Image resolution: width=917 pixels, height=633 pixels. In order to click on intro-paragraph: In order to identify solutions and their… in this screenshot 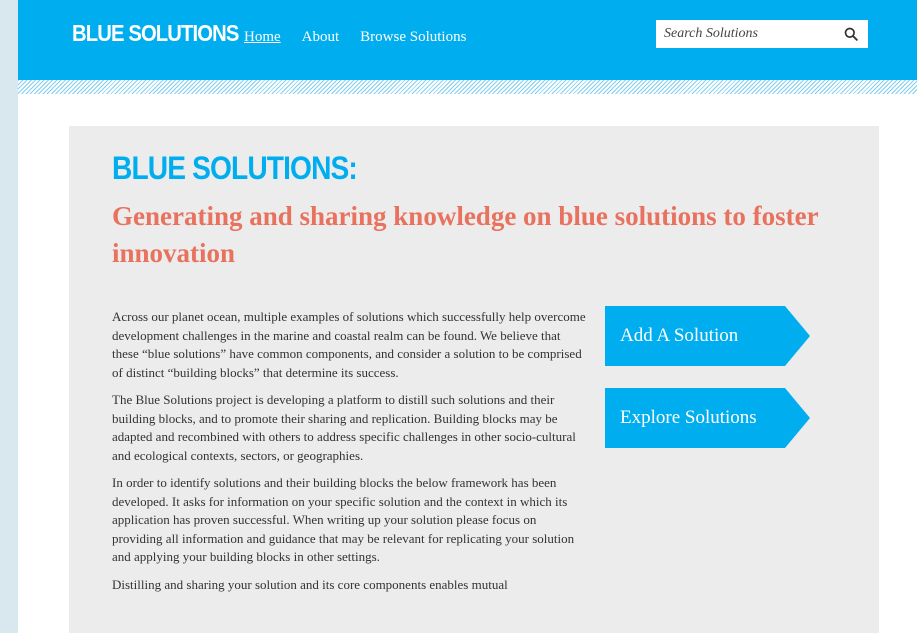, I will do `click(343, 519)`.